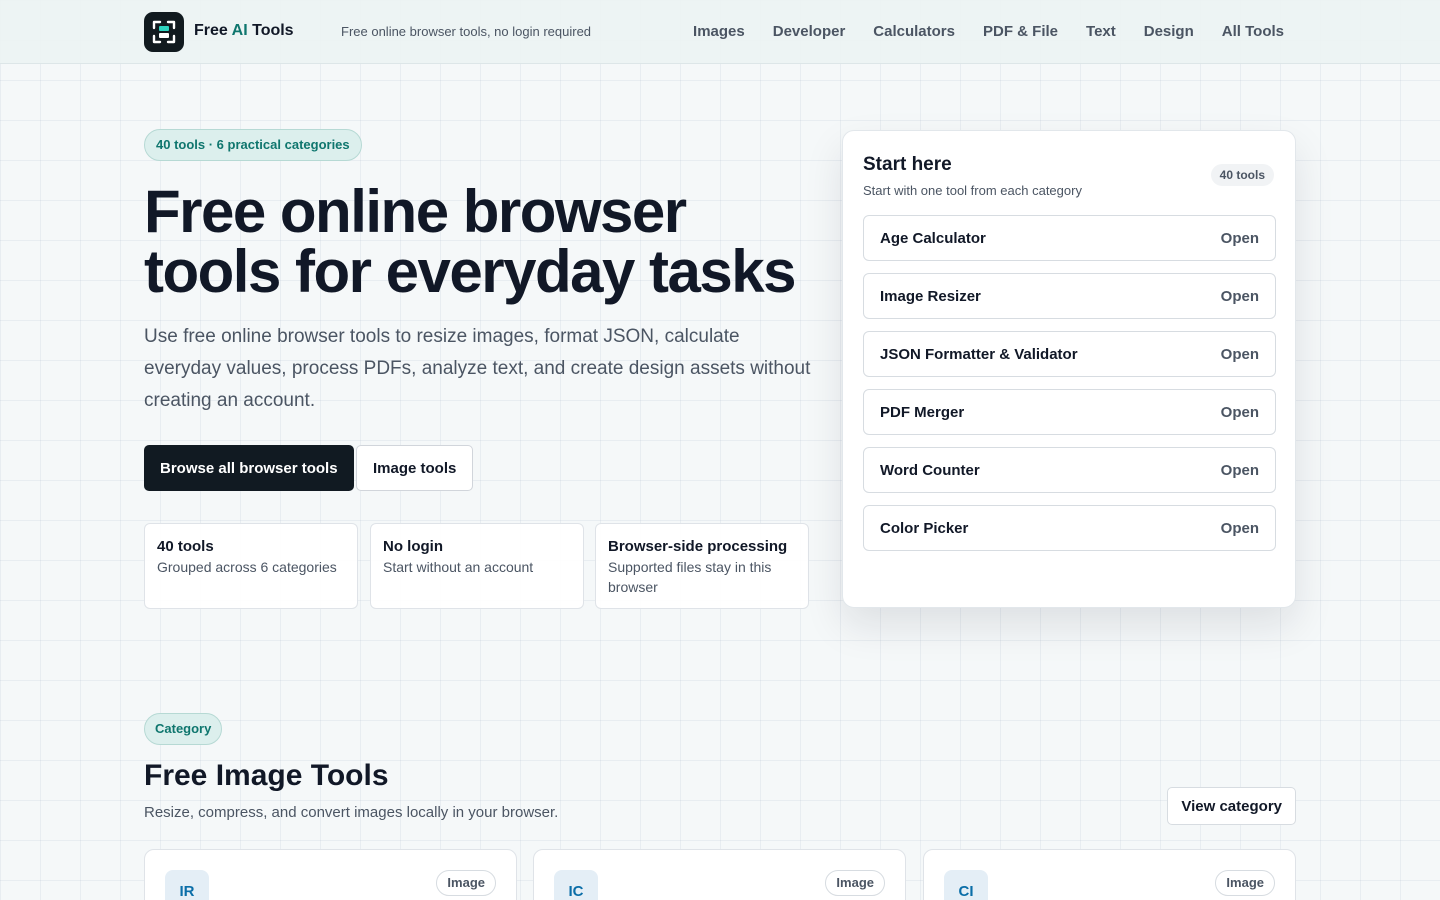 Image resolution: width=1440 pixels, height=900 pixels. Describe the element at coordinates (930, 470) in the screenshot. I see `tool-name: Word Counter` at that location.